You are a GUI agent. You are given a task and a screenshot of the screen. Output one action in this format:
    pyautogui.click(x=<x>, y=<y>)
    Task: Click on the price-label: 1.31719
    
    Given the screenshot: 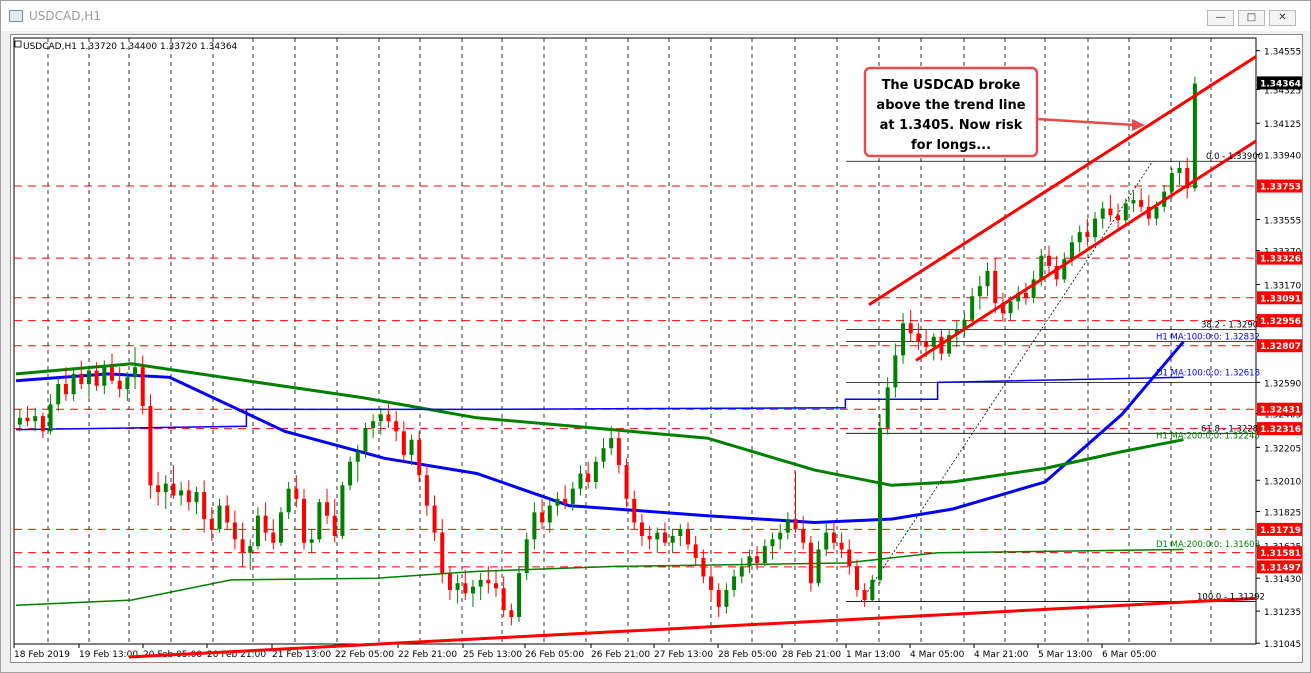 What is the action you would take?
    pyautogui.click(x=1280, y=531)
    